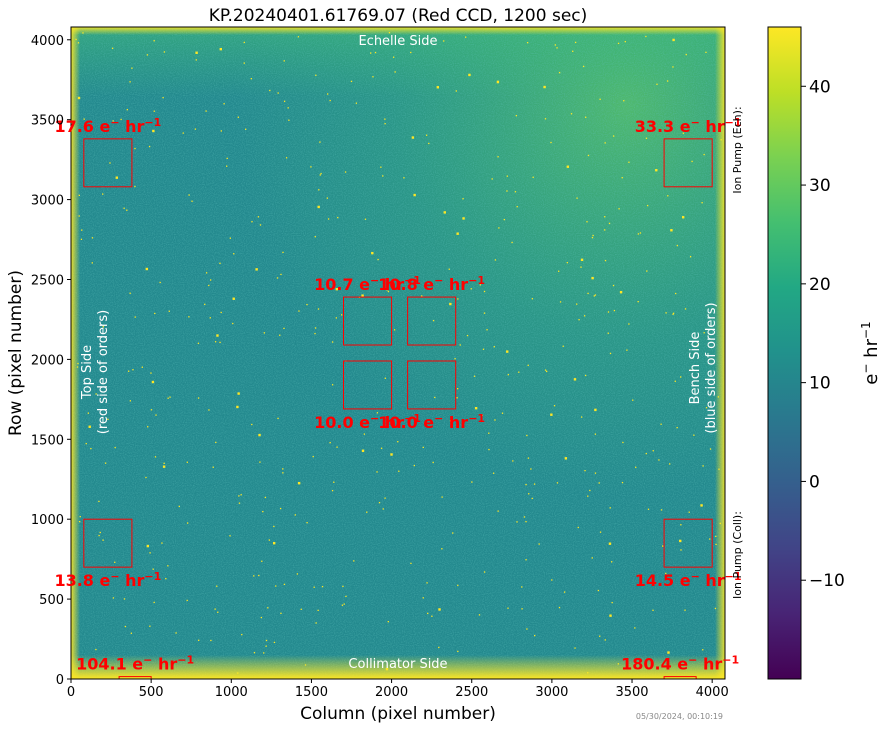  What do you see at coordinates (311, 692) in the screenshot?
I see `x-tick-label: 1500` at bounding box center [311, 692].